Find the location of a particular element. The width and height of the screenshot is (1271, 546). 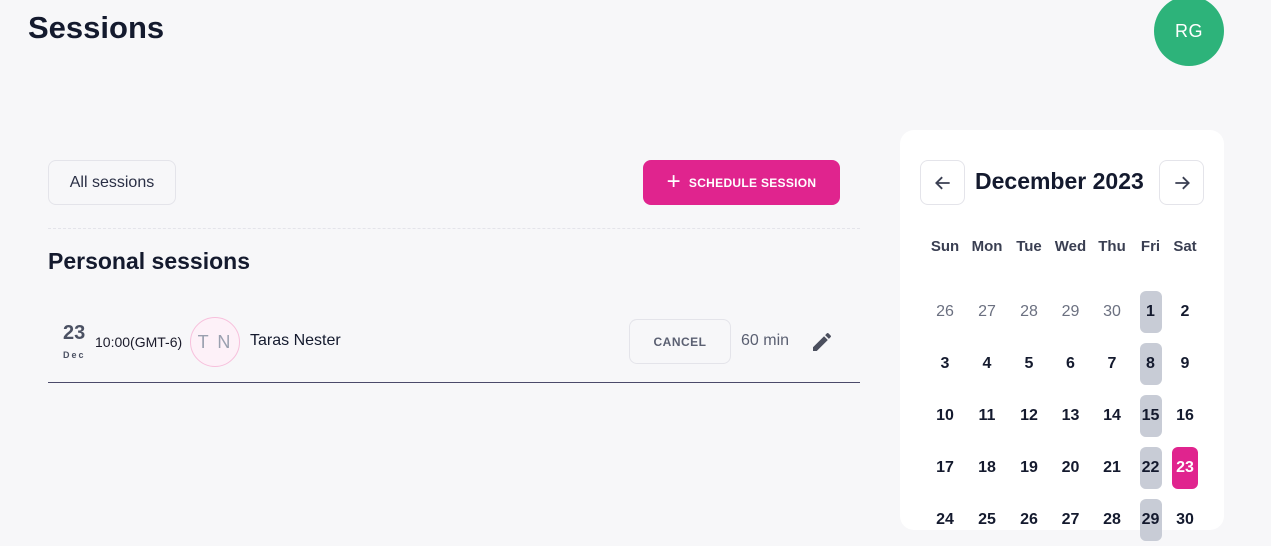

calendar-day: 20 is located at coordinates (1070, 468).